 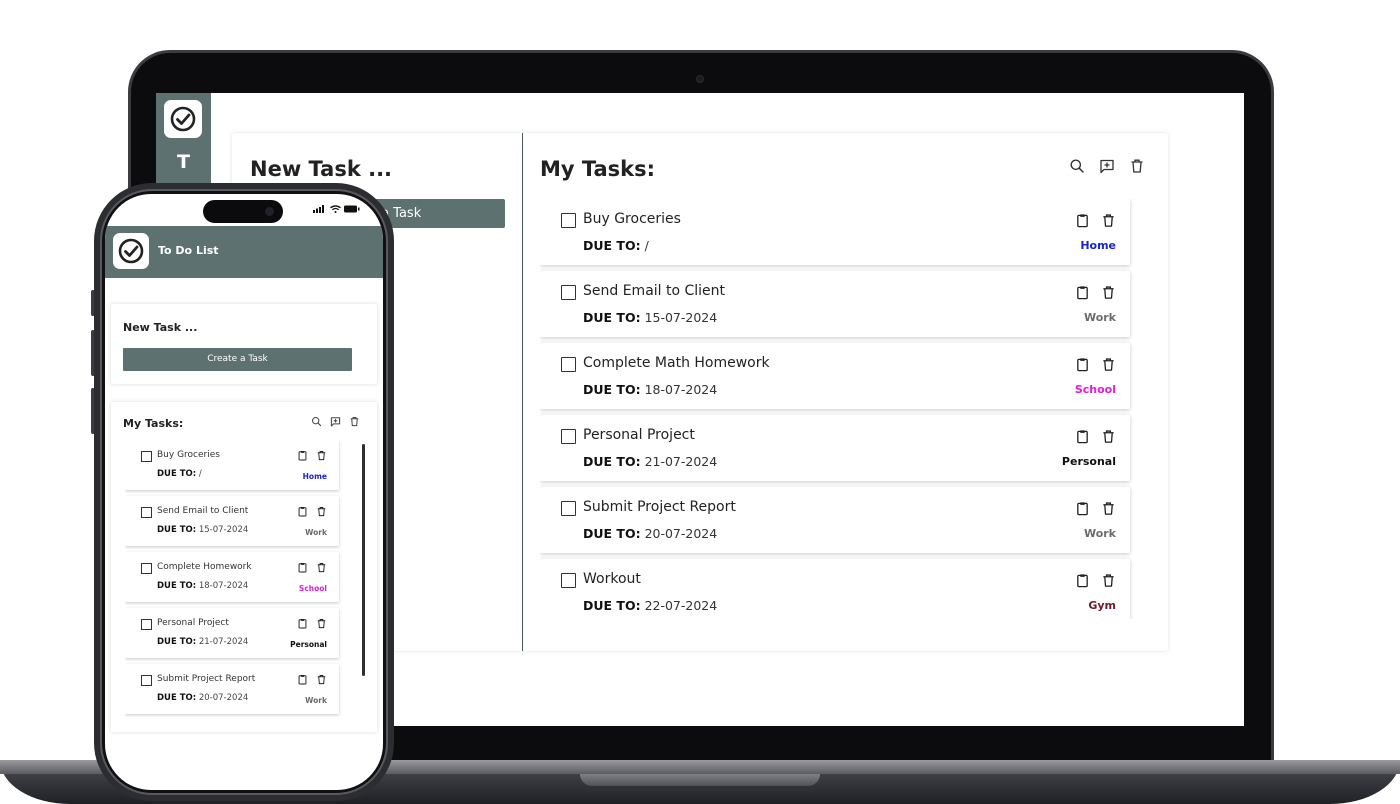 I want to click on due-date: 22-07-2024, so click(x=681, y=605).